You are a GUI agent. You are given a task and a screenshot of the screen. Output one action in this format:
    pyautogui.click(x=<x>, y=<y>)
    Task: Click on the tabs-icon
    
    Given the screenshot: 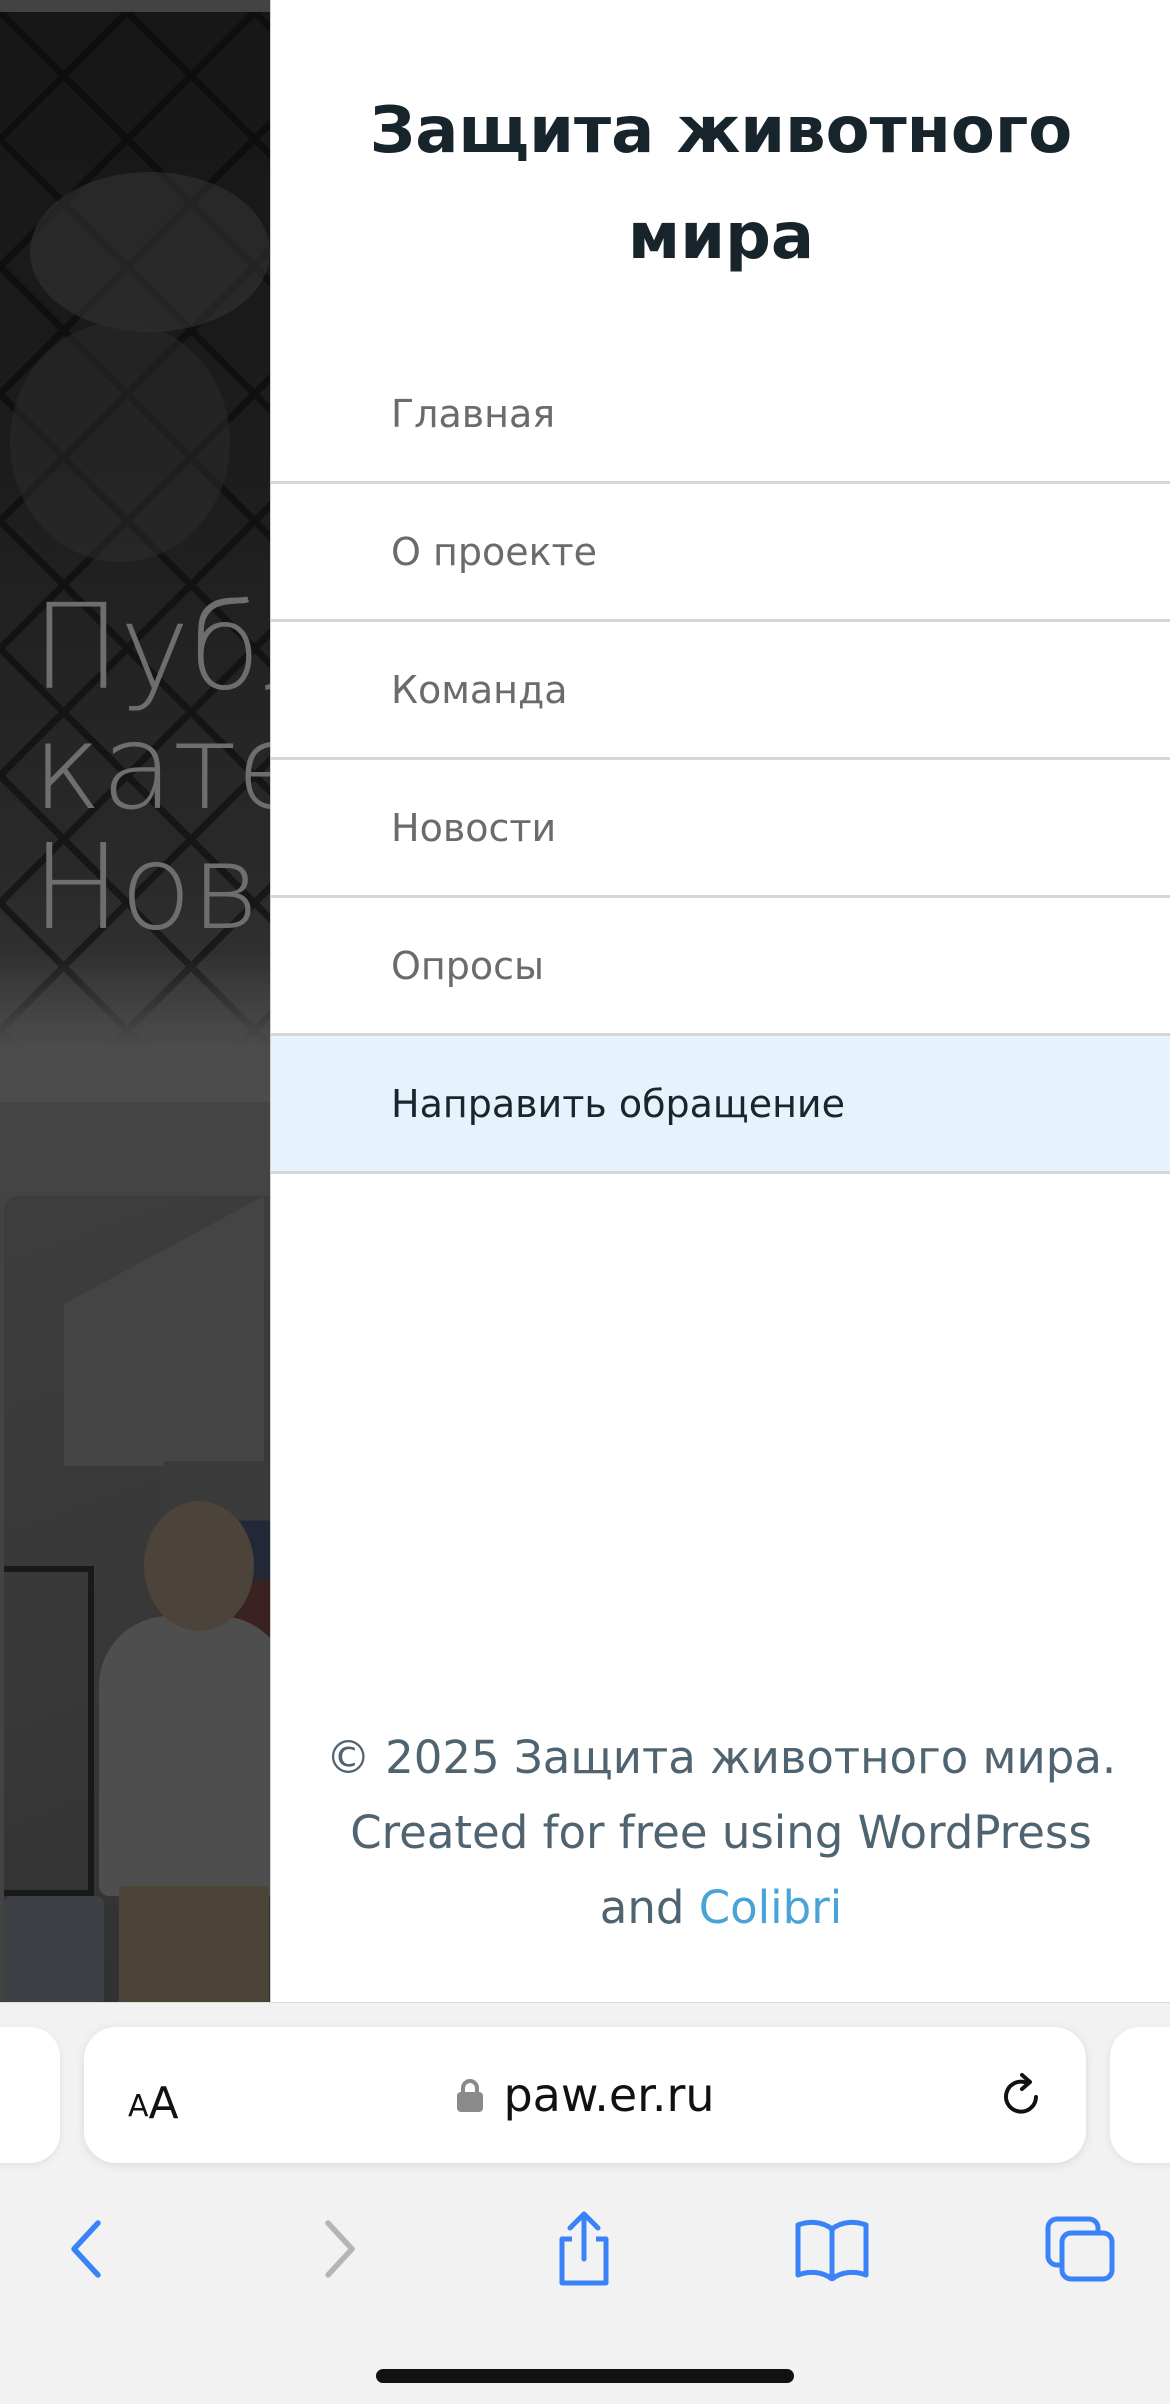 What is the action you would take?
    pyautogui.click(x=1080, y=2249)
    